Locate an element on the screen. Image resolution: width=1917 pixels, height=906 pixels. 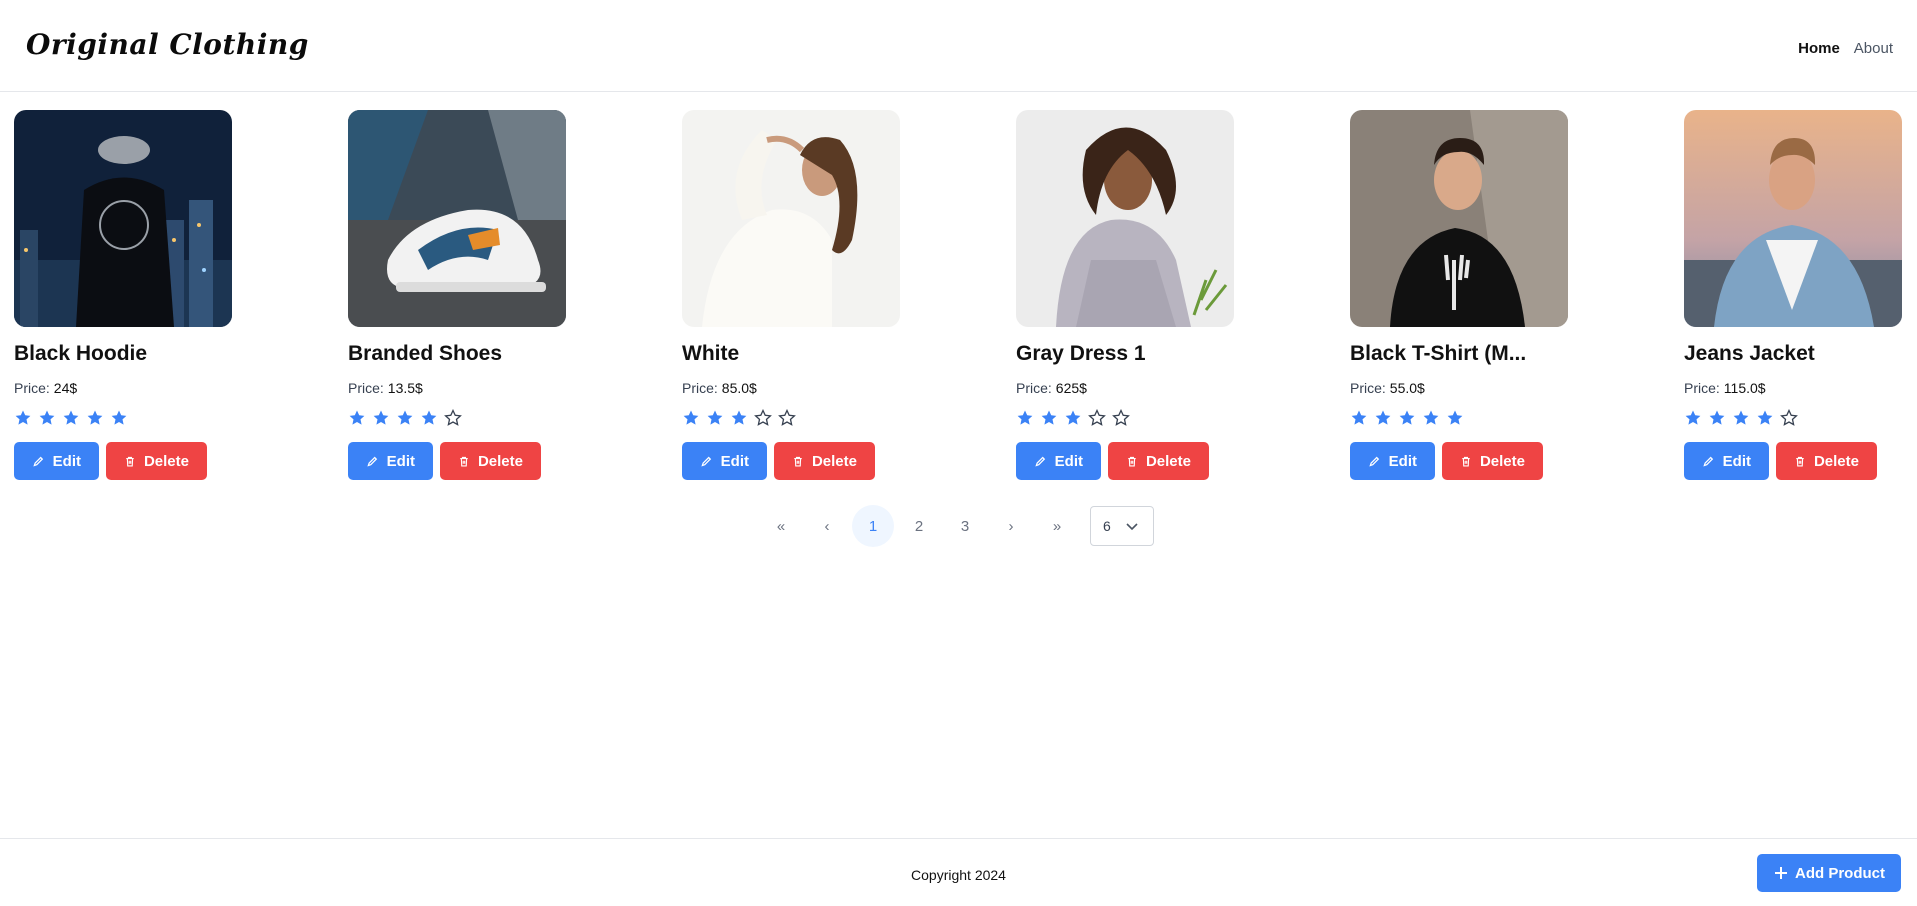
product-price: Price: 625$ is located at coordinates (1146, 388).